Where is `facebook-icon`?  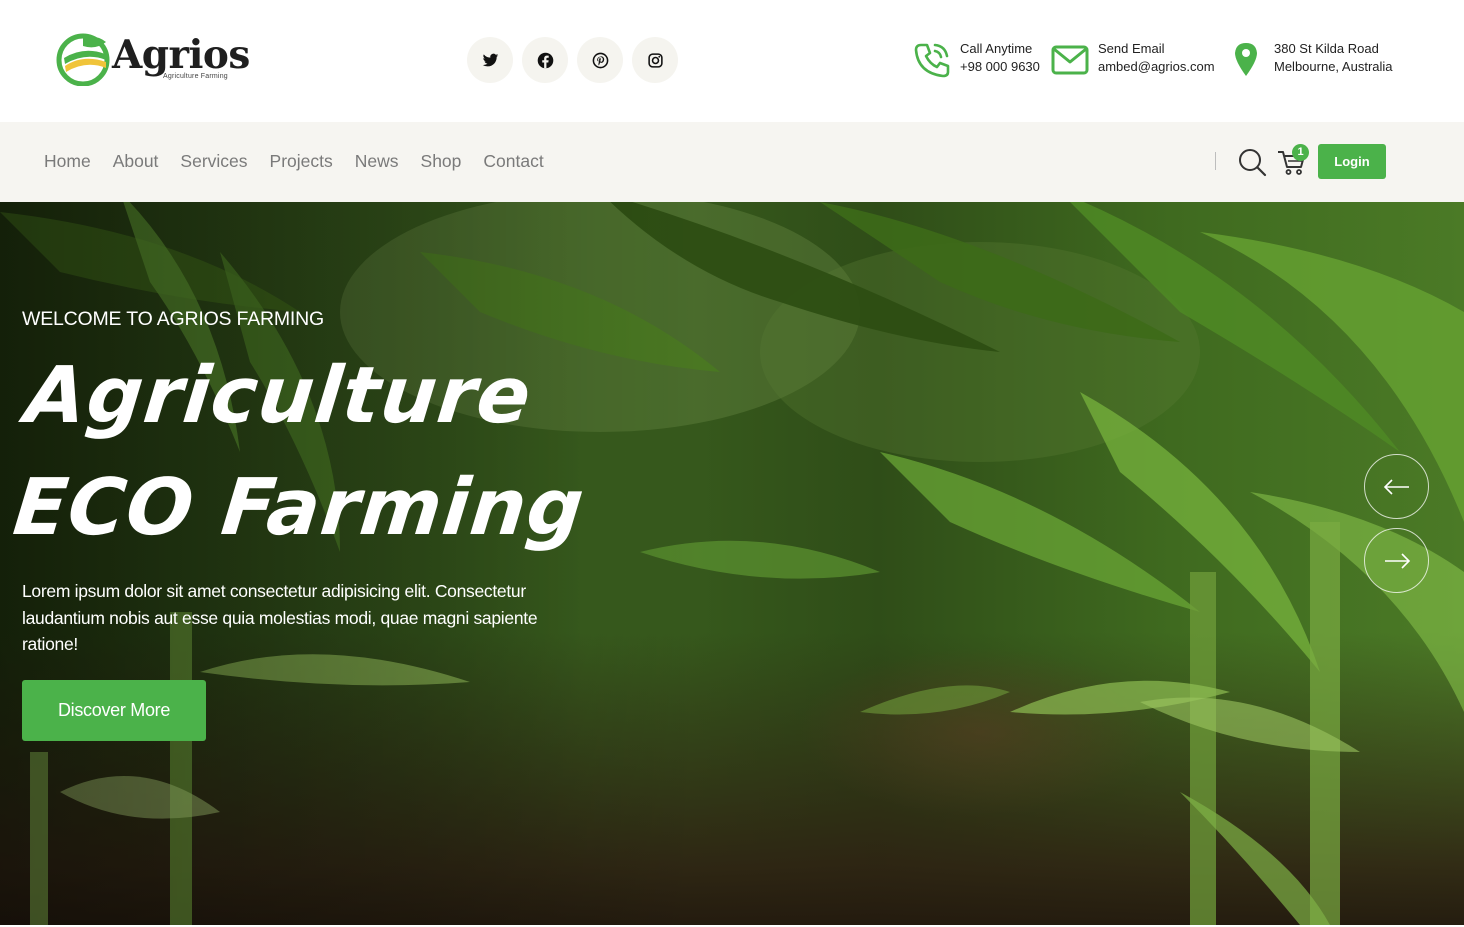
facebook-icon is located at coordinates (545, 60).